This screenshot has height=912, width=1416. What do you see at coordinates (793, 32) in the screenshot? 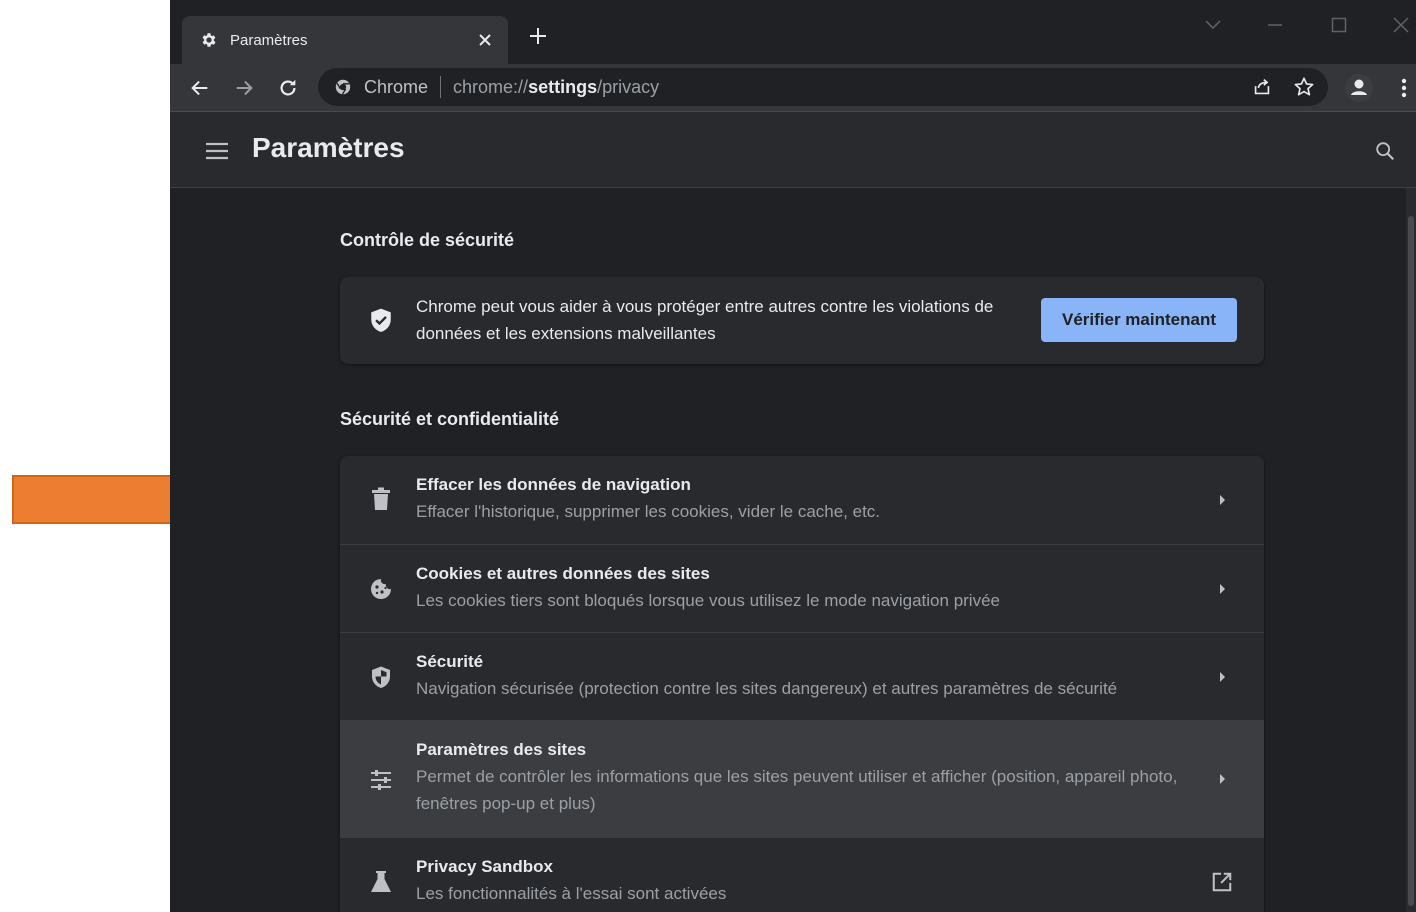
I see `tab-strip: Paramètres` at bounding box center [793, 32].